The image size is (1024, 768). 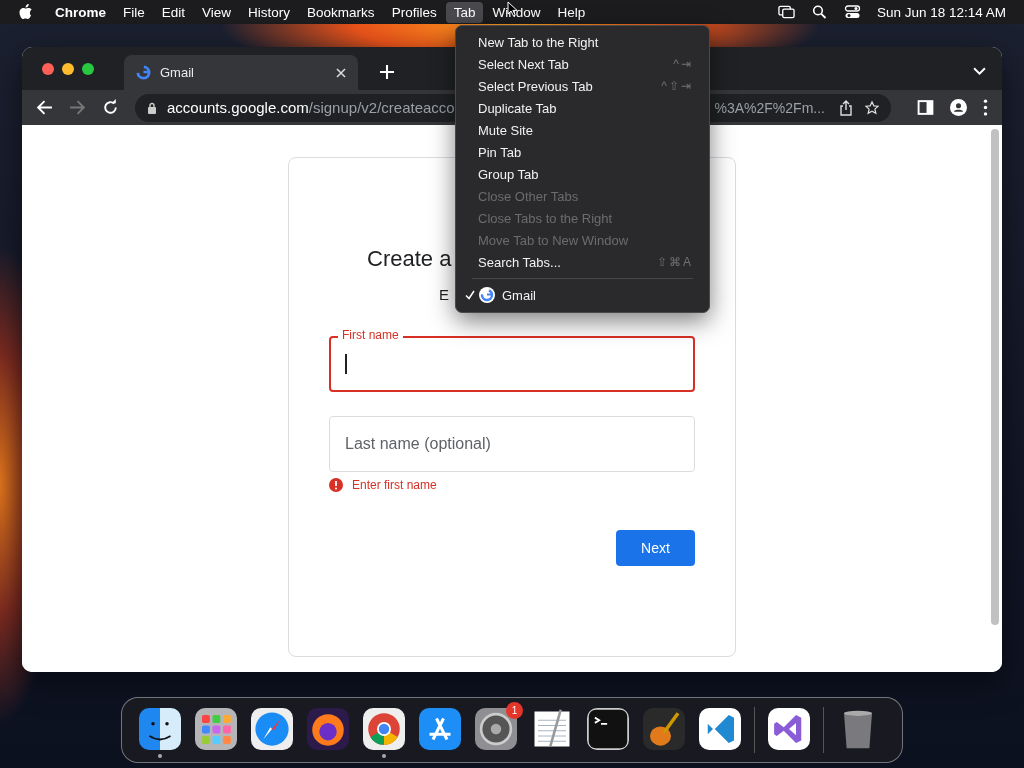 I want to click on menu-item: Group Tab, so click(x=582, y=174).